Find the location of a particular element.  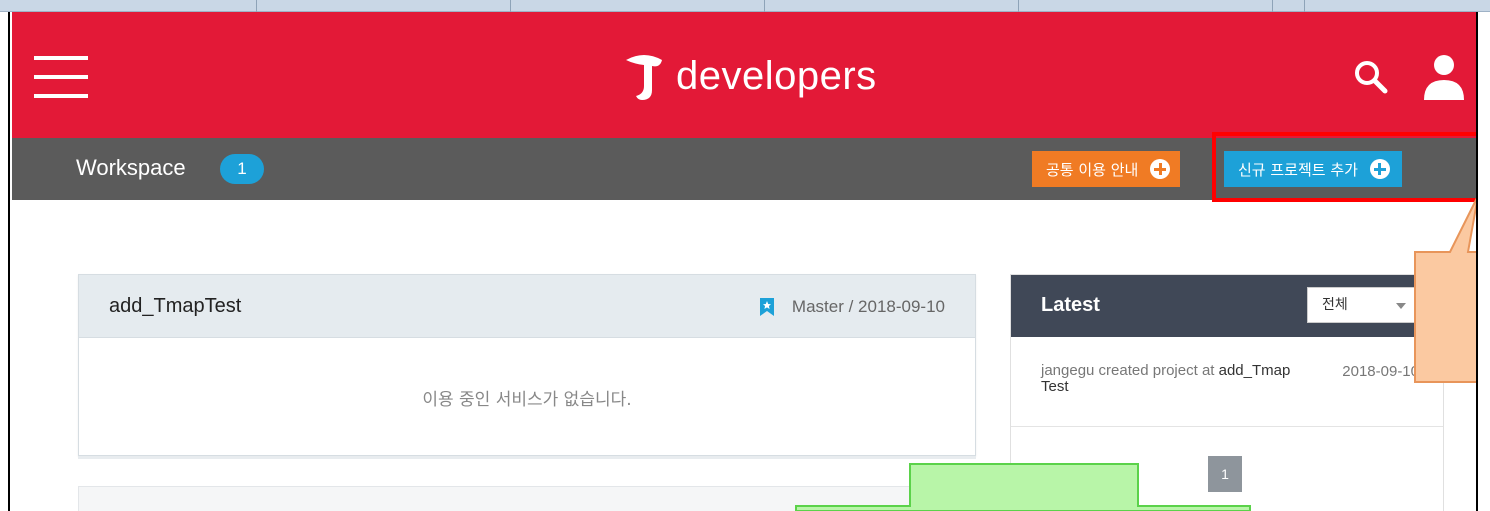

frame-border-left is located at coordinates (5, 261).